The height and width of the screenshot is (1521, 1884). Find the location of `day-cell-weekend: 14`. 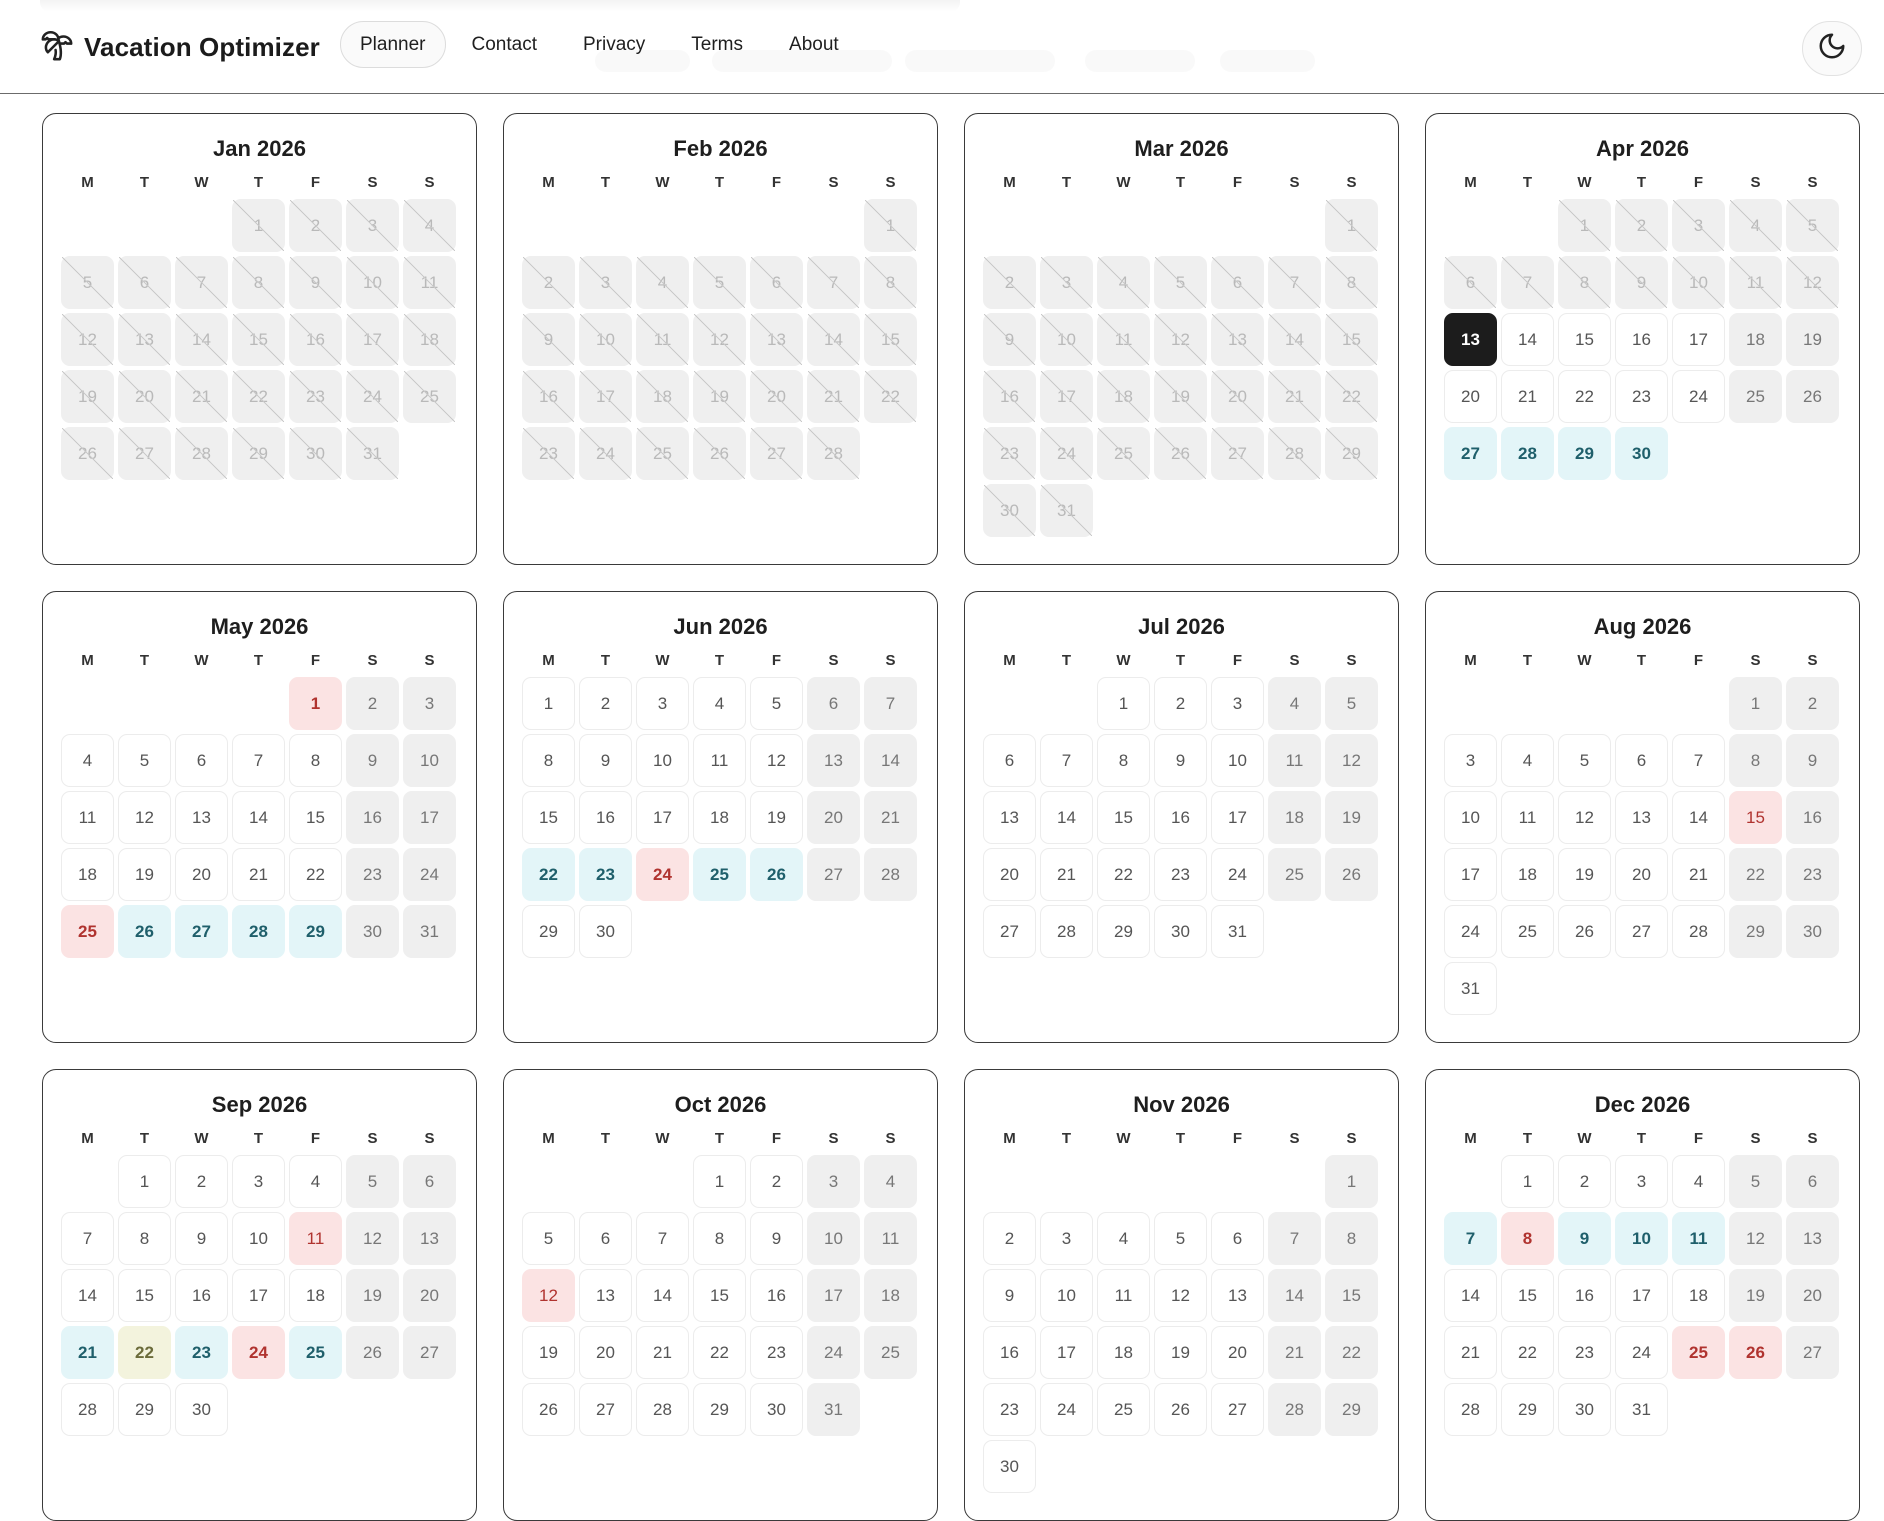

day-cell-weekend: 14 is located at coordinates (1294, 1295).